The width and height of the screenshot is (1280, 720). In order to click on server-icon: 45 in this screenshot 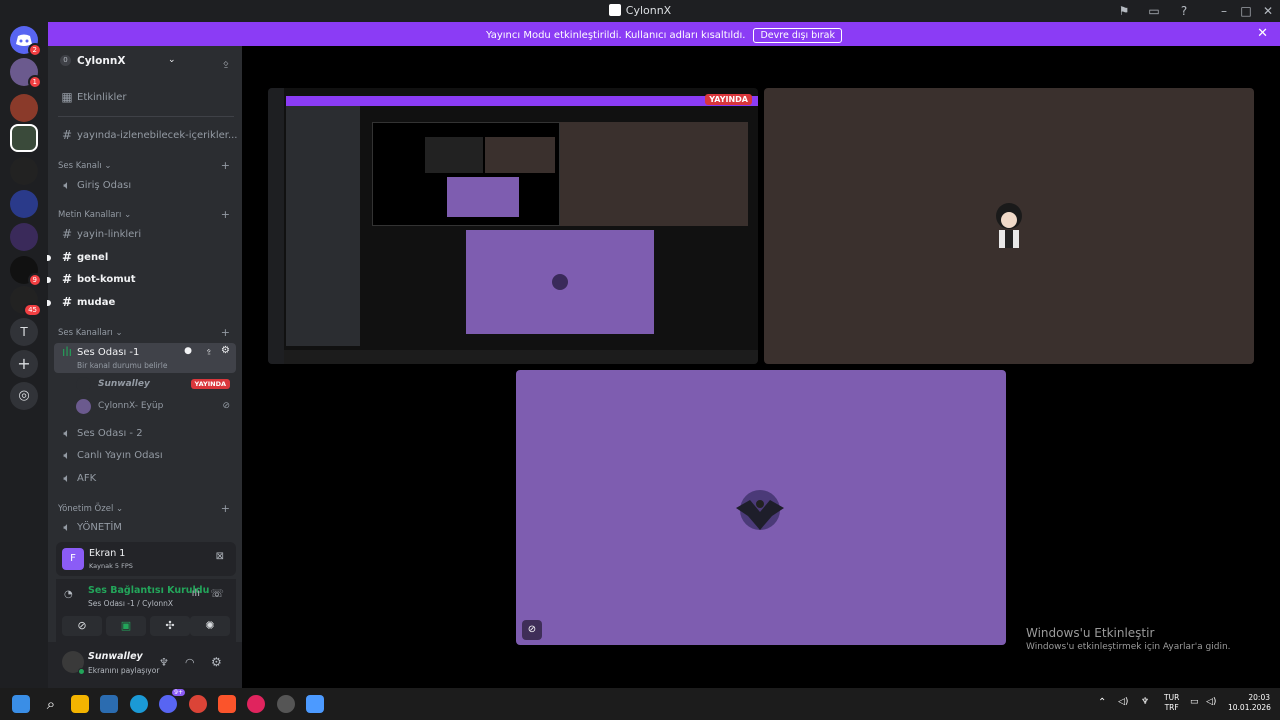, I will do `click(26, 301)`.